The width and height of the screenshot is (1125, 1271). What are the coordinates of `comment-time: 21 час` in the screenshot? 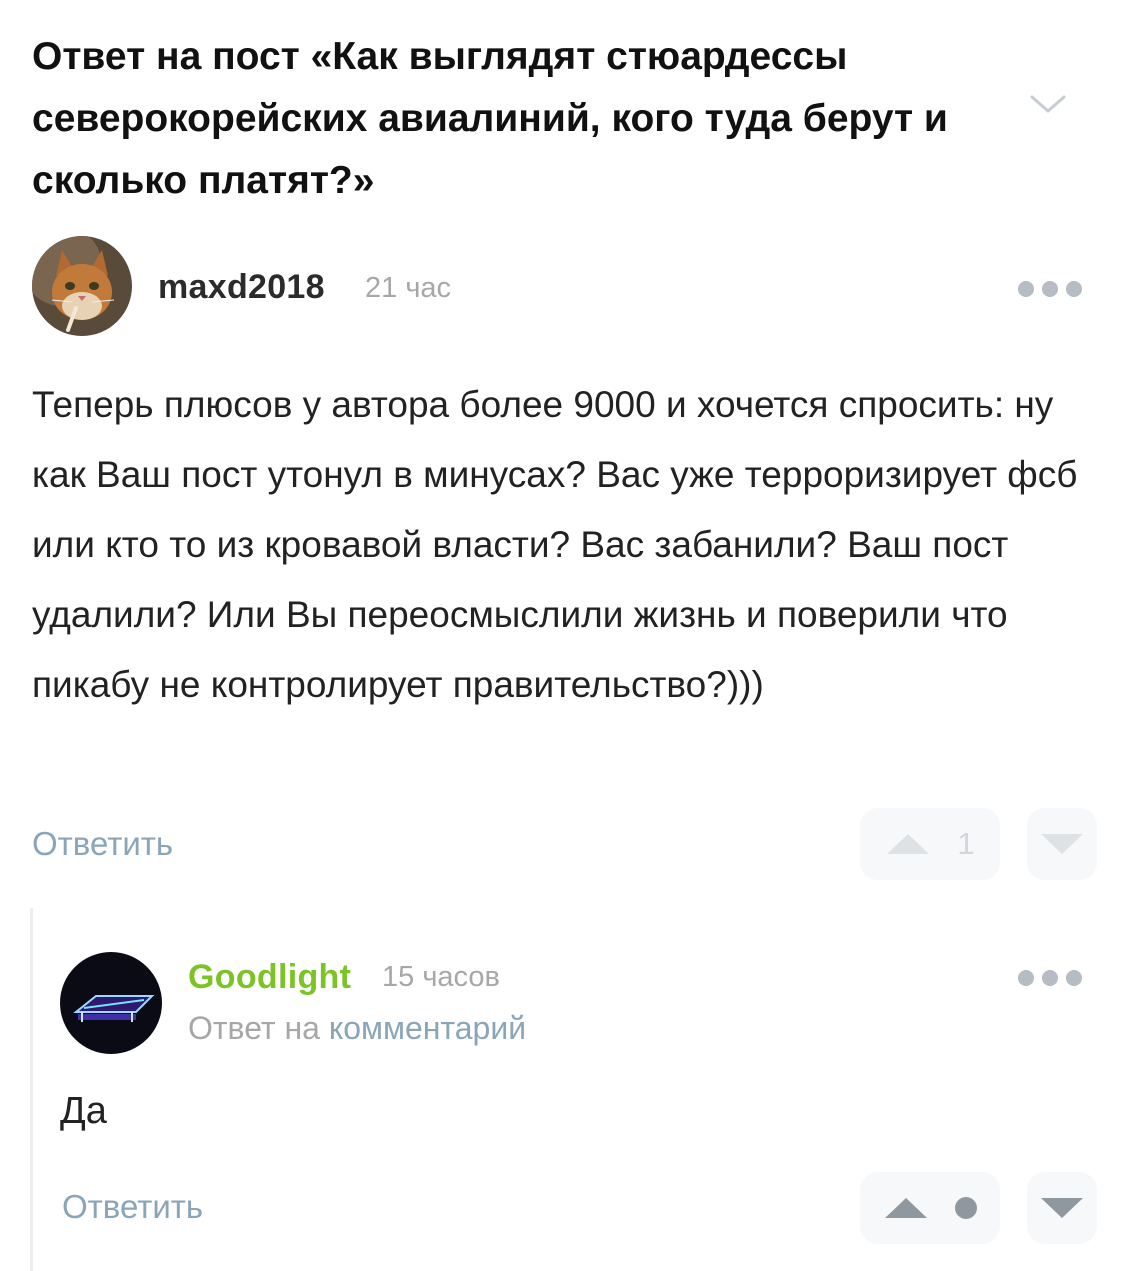 It's located at (408, 288).